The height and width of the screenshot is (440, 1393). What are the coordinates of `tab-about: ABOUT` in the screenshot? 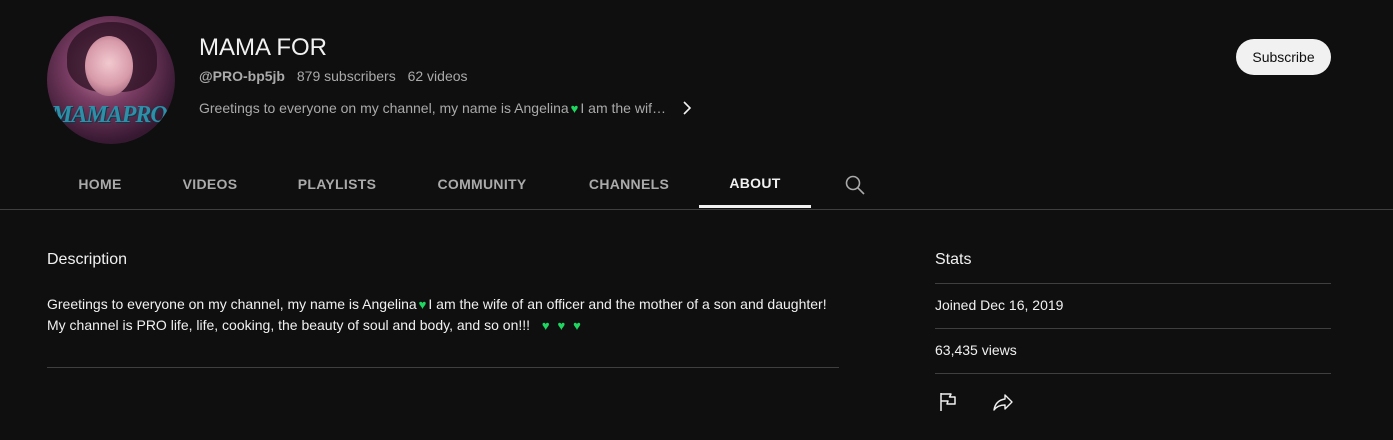 It's located at (755, 184).